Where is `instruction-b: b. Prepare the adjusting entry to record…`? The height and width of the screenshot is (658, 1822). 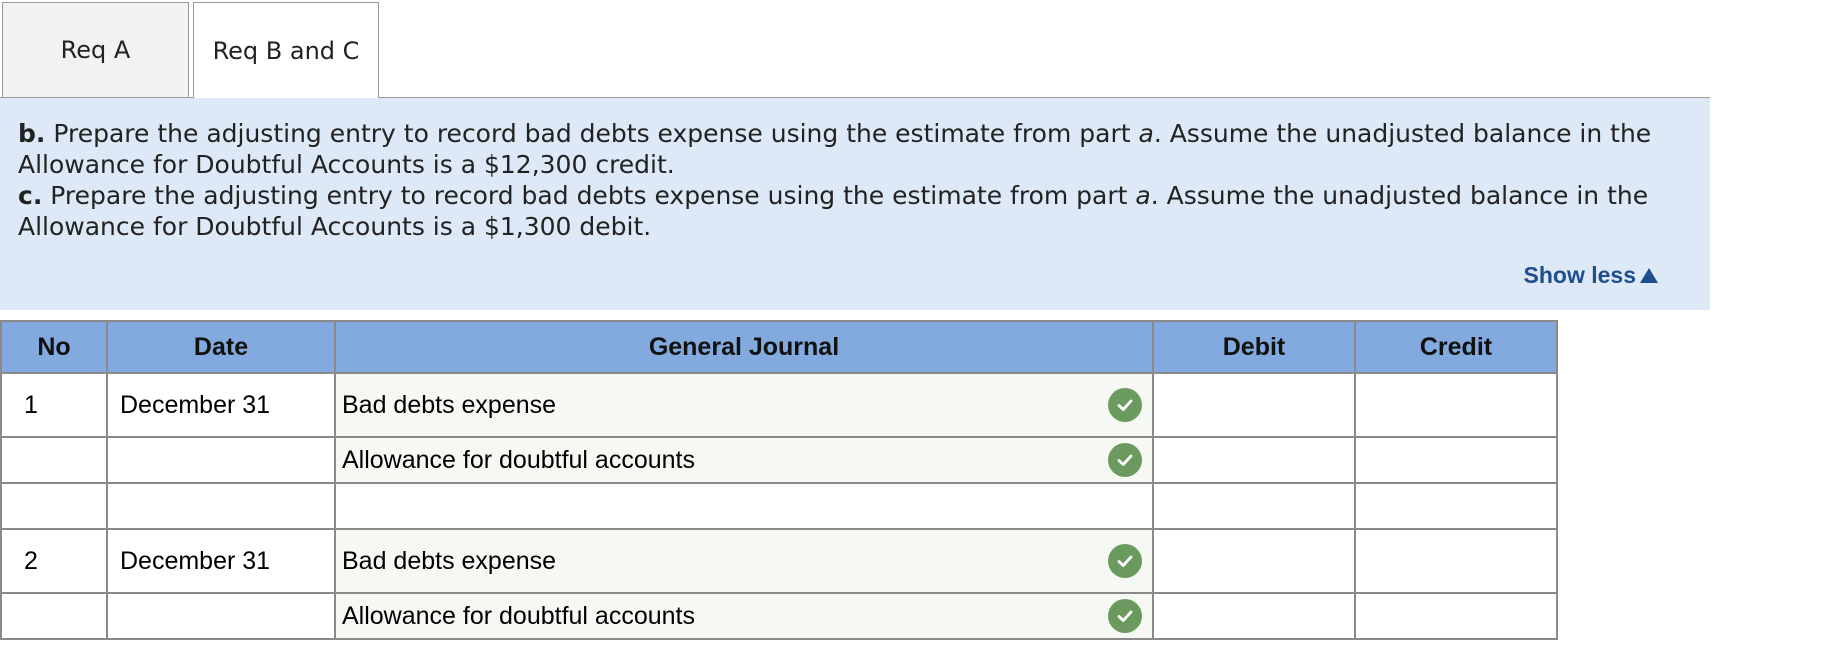
instruction-b: b. Prepare the adjusting entry to record… is located at coordinates (858, 149).